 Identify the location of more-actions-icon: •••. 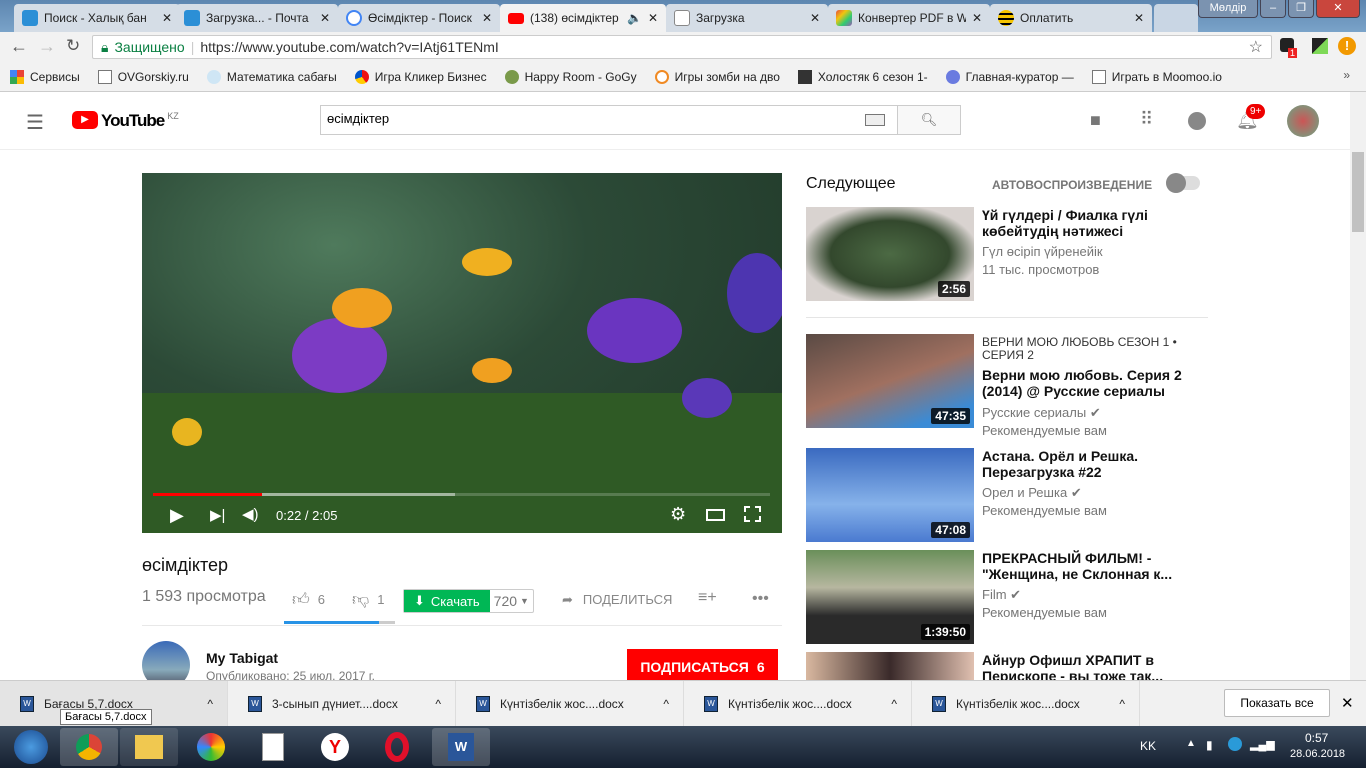
(760, 599).